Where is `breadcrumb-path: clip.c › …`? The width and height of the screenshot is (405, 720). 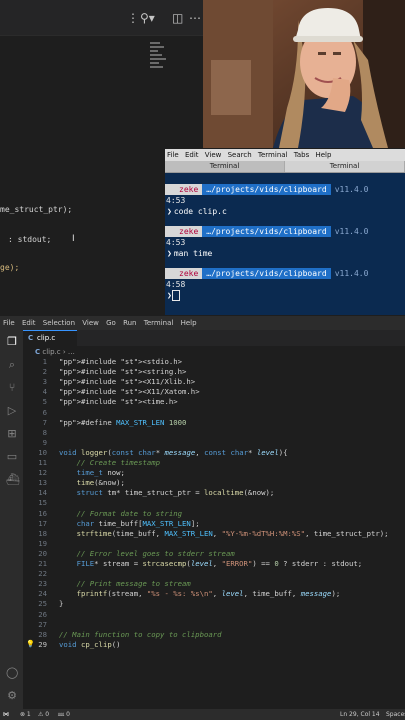 breadcrumb-path: clip.c › … is located at coordinates (58, 352).